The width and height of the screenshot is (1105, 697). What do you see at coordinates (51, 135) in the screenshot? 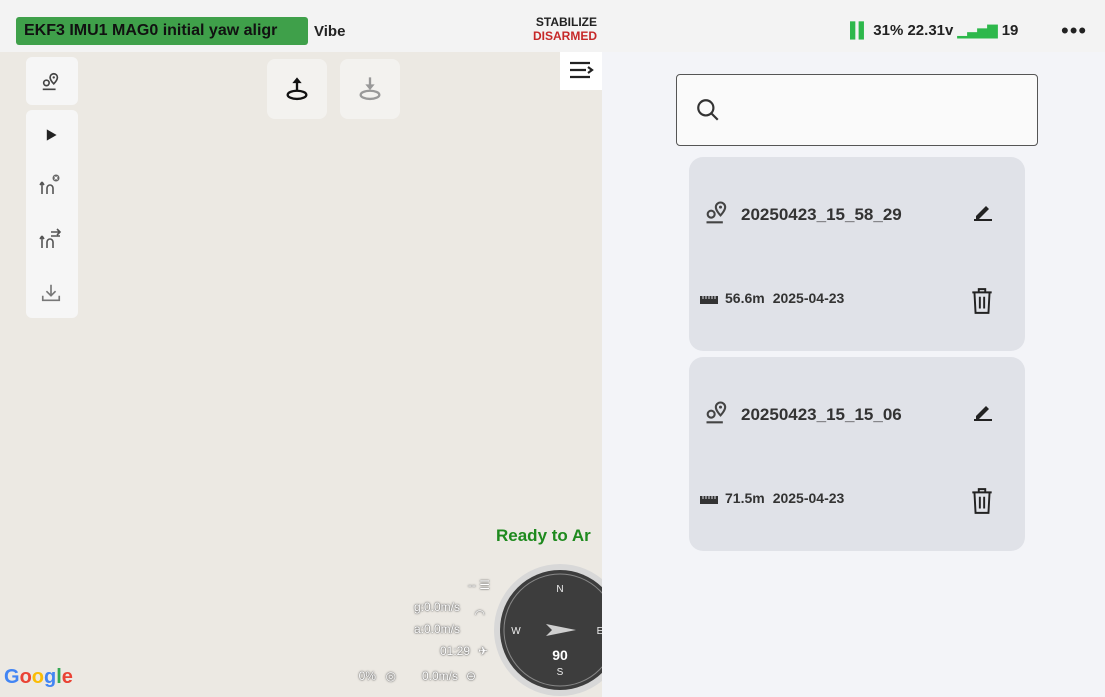
I see `play-icon` at bounding box center [51, 135].